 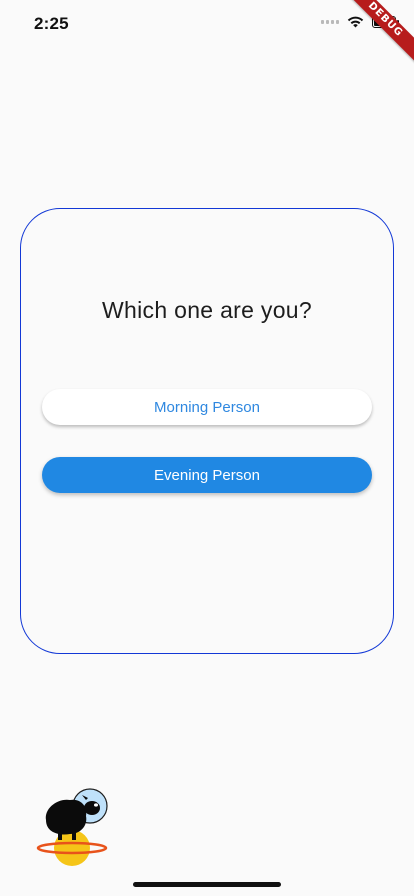 What do you see at coordinates (207, 884) in the screenshot?
I see `home-indicator` at bounding box center [207, 884].